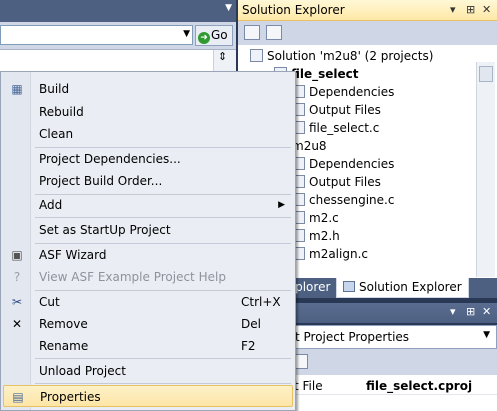  What do you see at coordinates (17, 302) in the screenshot?
I see `scissors-icon: ✂` at bounding box center [17, 302].